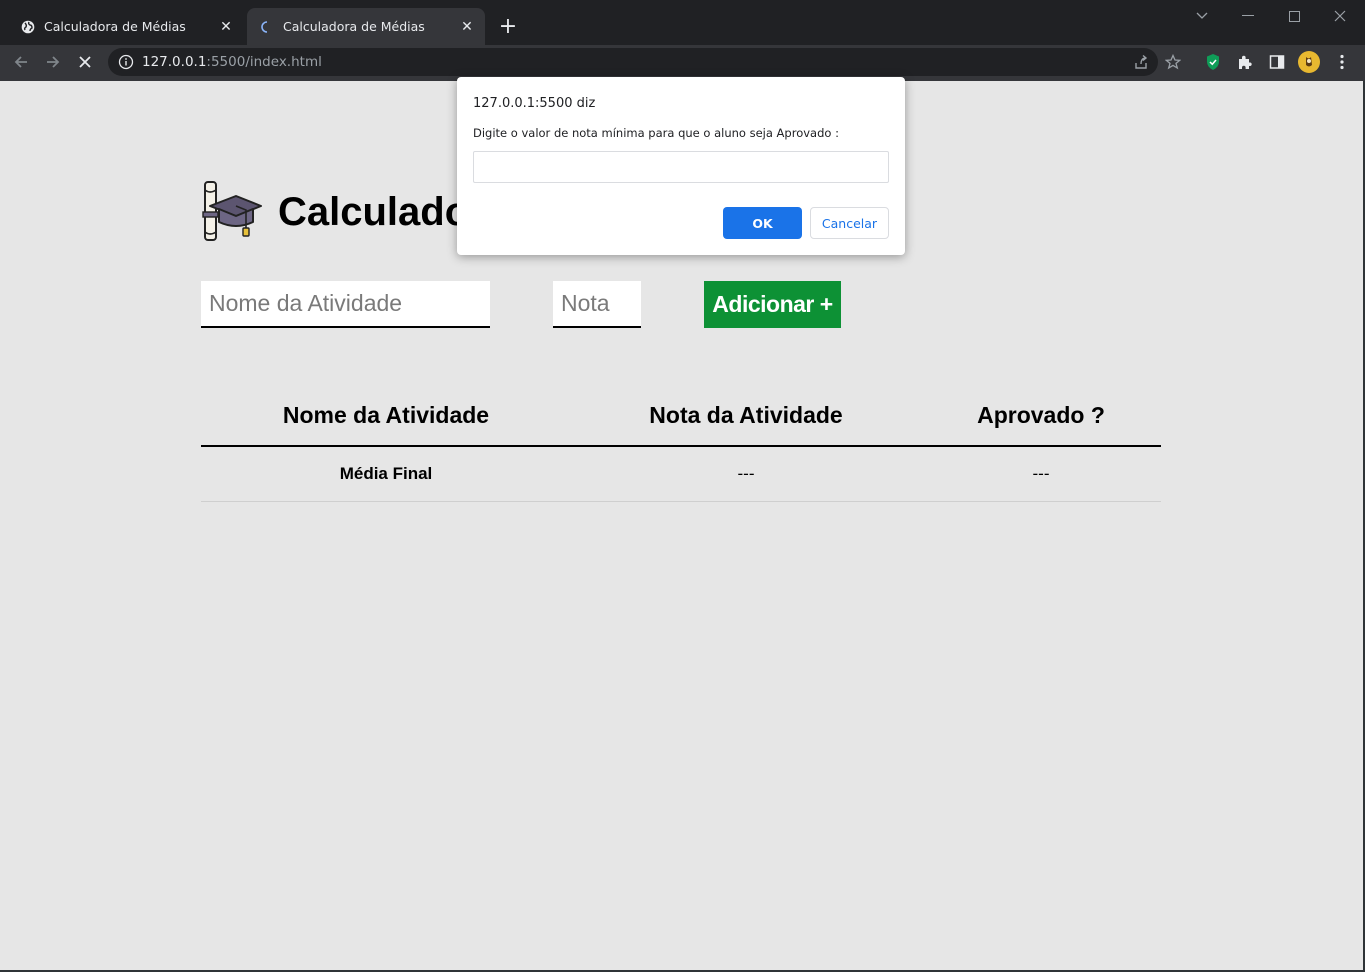 This screenshot has height=972, width=1365. What do you see at coordinates (264, 62) in the screenshot?
I see `url-path: :5500/index.html` at bounding box center [264, 62].